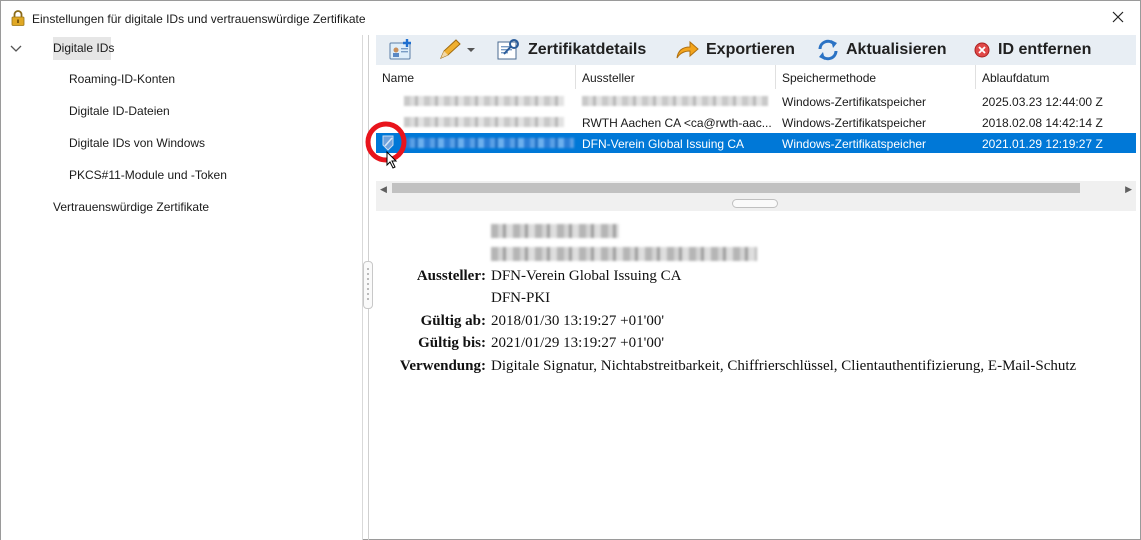 This screenshot has width=1141, height=540. Describe the element at coordinates (736, 188) in the screenshot. I see `scrollbar-thumb` at that location.